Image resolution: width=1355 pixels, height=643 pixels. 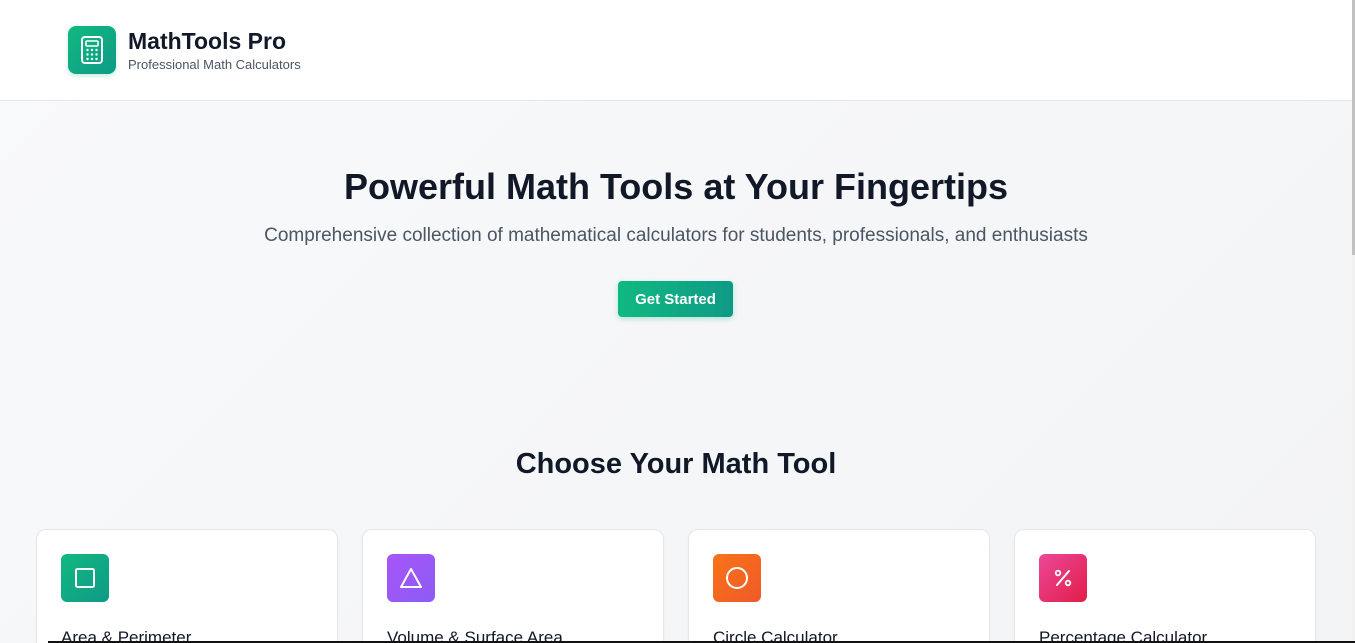 What do you see at coordinates (92, 50) in the screenshot?
I see `calculator-icon` at bounding box center [92, 50].